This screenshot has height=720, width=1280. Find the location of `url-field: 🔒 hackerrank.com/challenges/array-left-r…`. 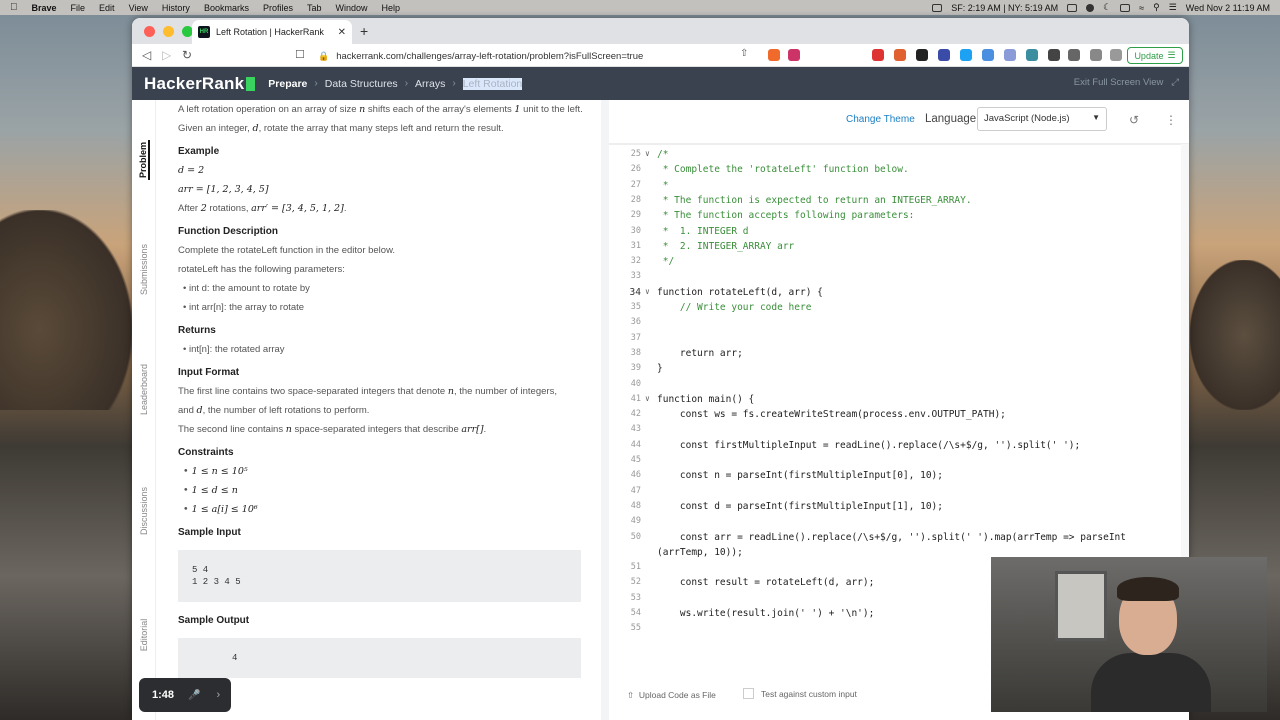

url-field: 🔒 hackerrank.com/challenges/array-left-r… is located at coordinates (548, 56).